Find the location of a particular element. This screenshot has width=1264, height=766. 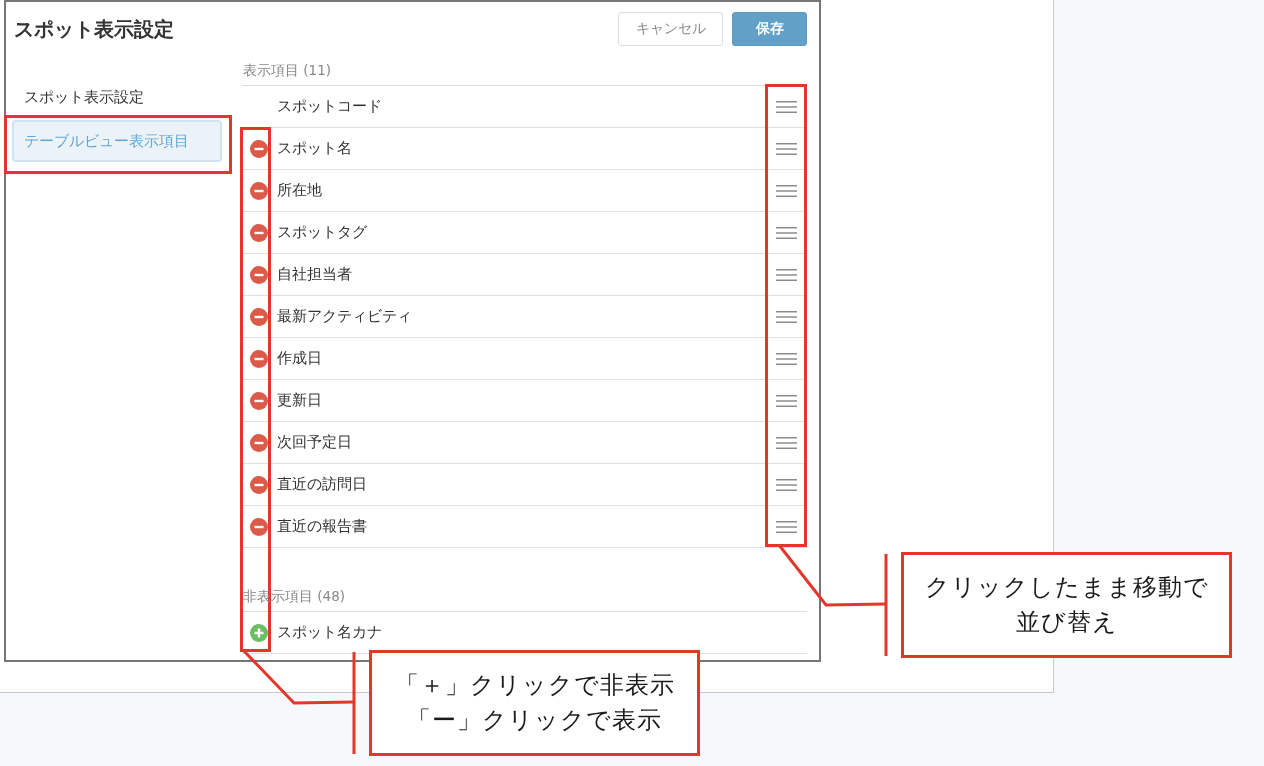

field-name: 更新日 is located at coordinates (300, 400).